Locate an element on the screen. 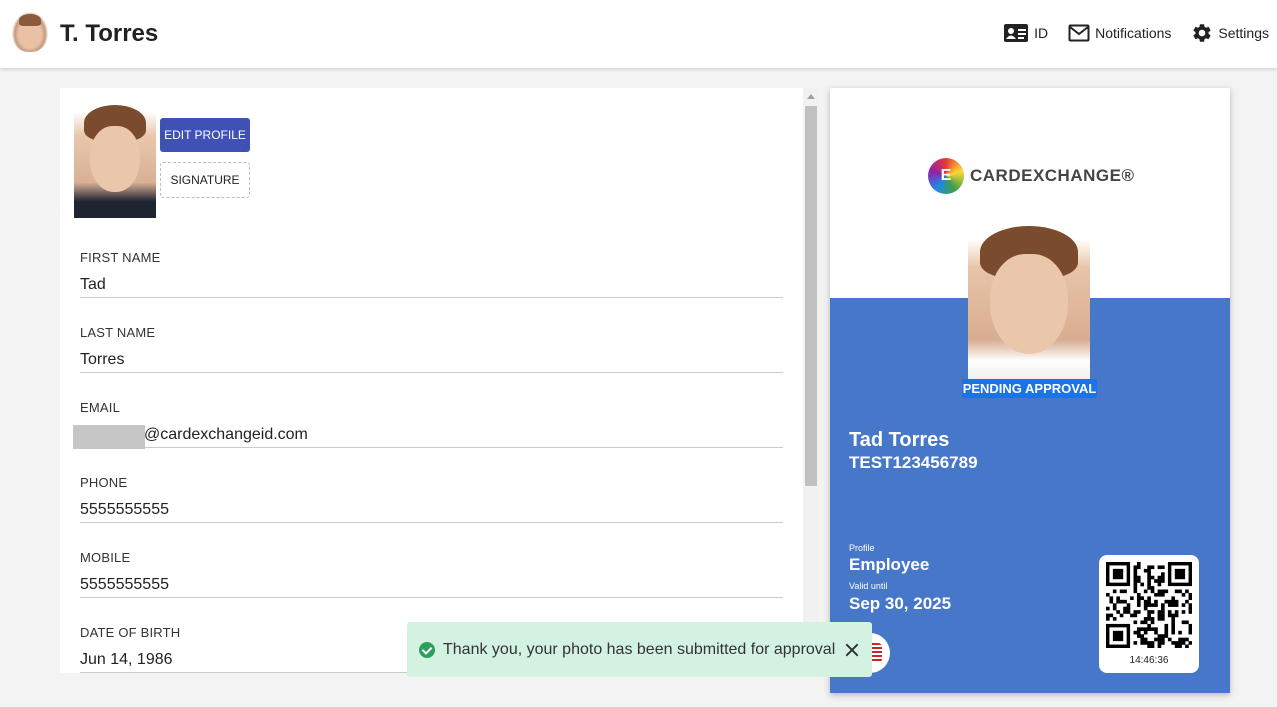 This screenshot has width=1277, height=707. qr-timestamp: 14:46:36 is located at coordinates (1149, 660).